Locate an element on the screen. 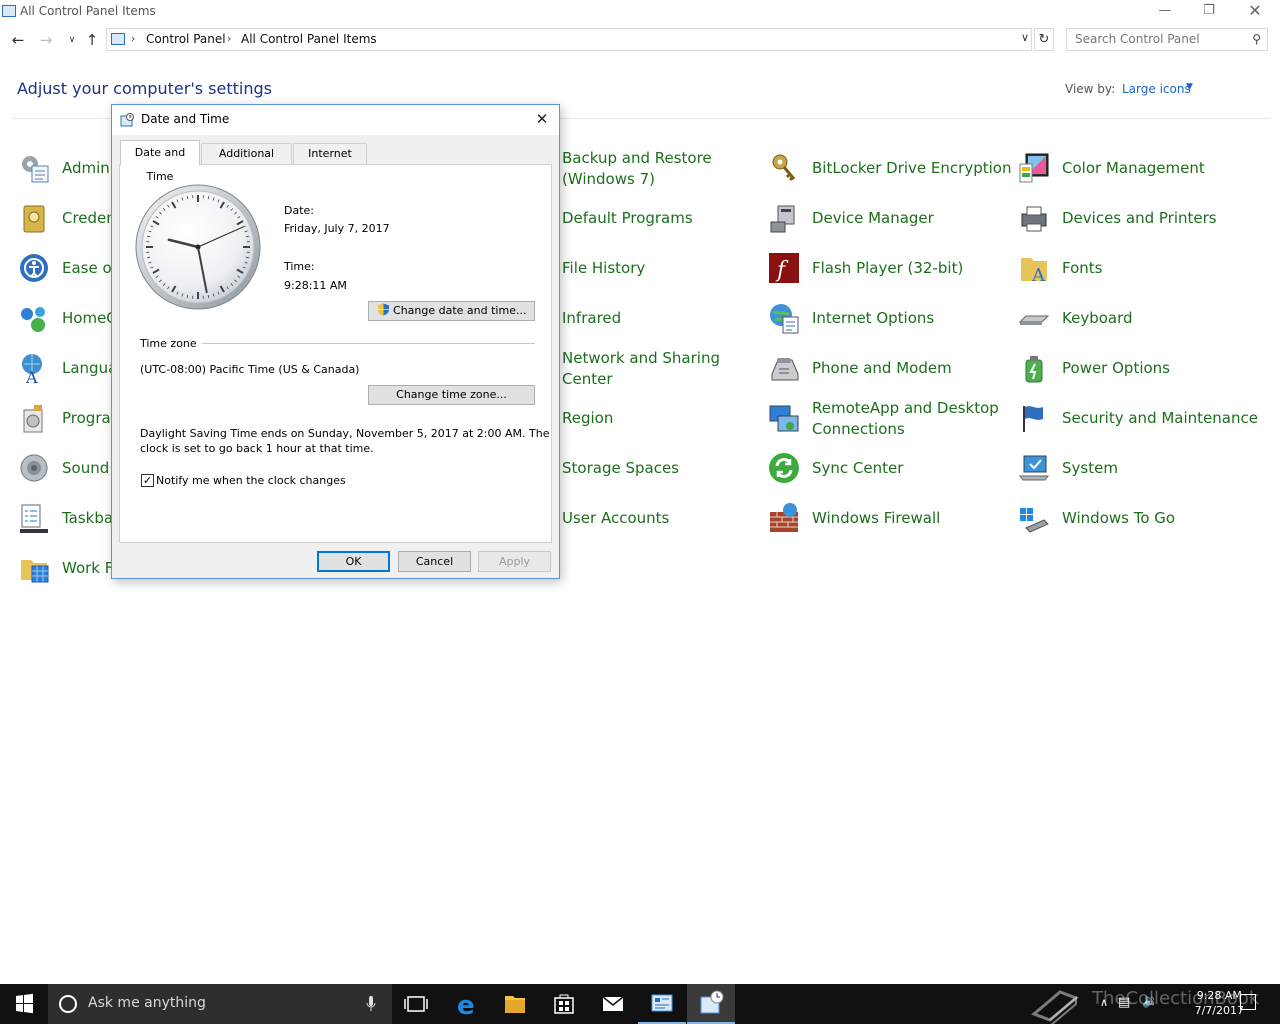  breadcrumb-control-panel: Control Panel is located at coordinates (186, 39).